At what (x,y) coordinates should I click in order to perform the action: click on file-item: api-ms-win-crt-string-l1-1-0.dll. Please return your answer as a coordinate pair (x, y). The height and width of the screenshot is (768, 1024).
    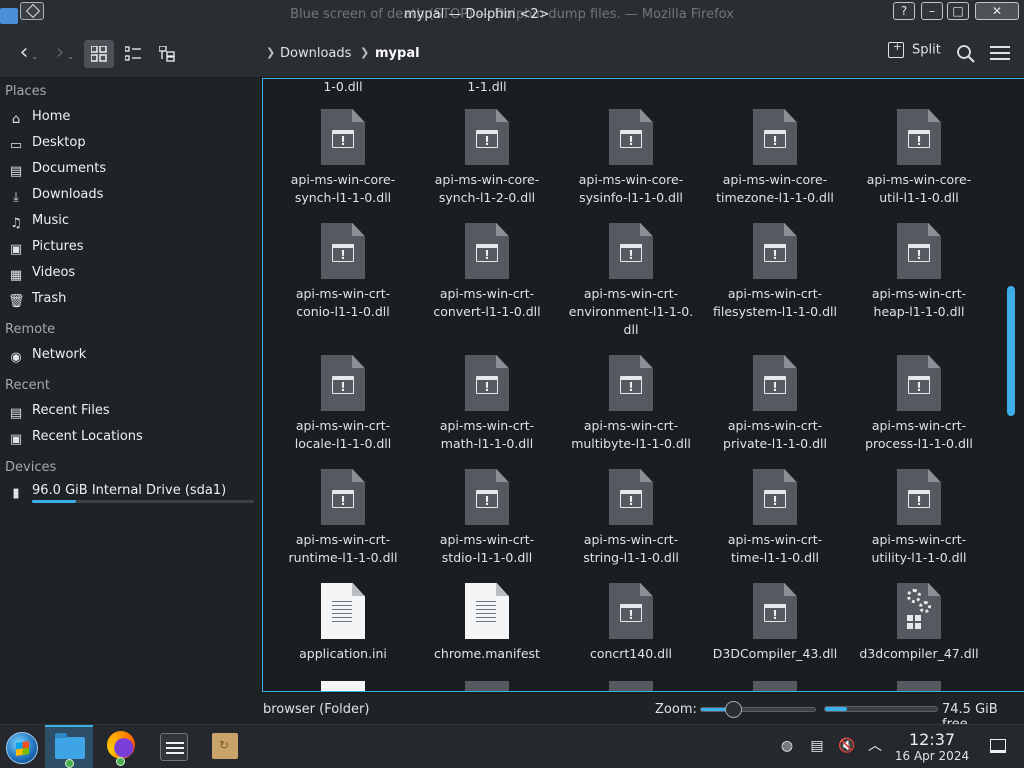
    Looking at the image, I should click on (631, 518).